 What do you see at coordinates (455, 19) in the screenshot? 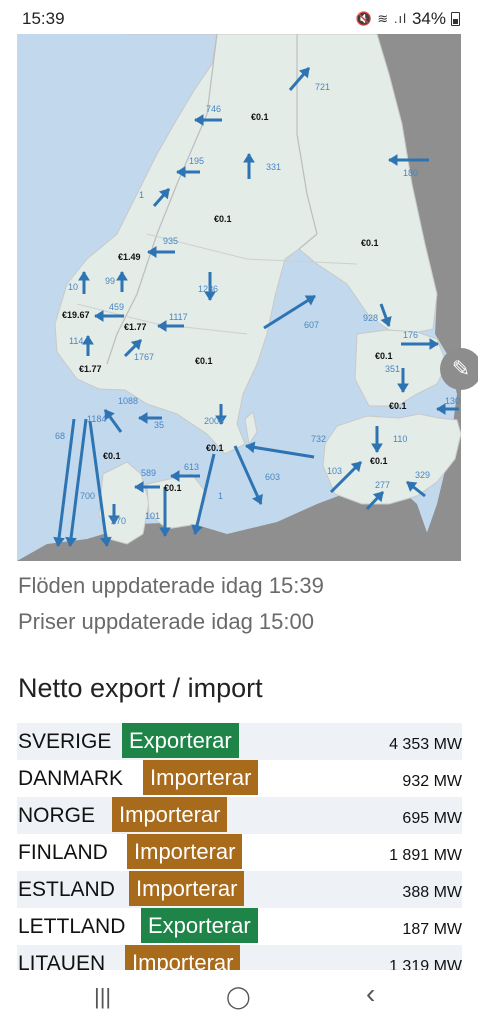
I see `battery-icon` at bounding box center [455, 19].